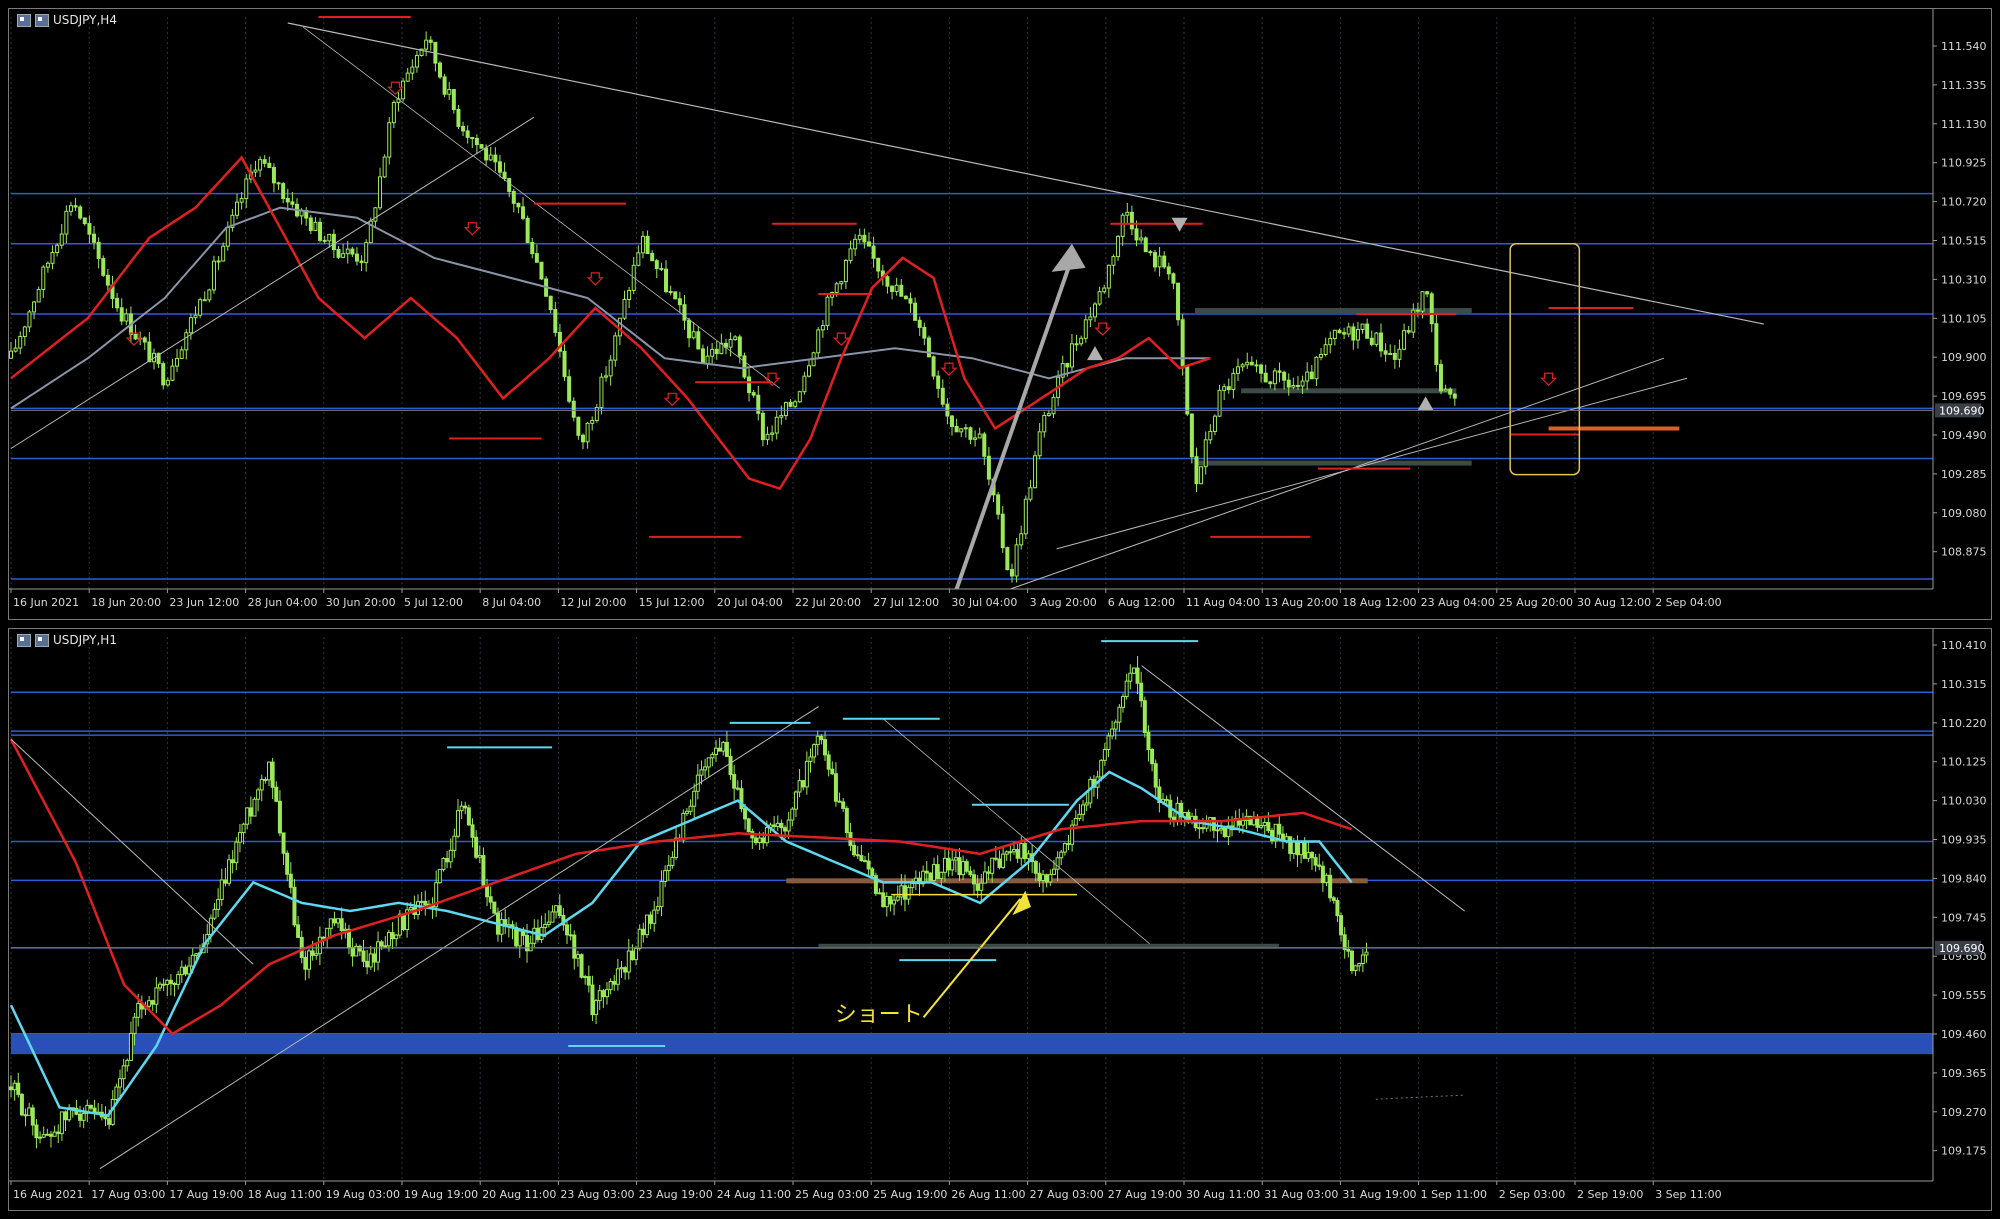  I want to click on price-tick-label: 109.745, so click(1964, 917).